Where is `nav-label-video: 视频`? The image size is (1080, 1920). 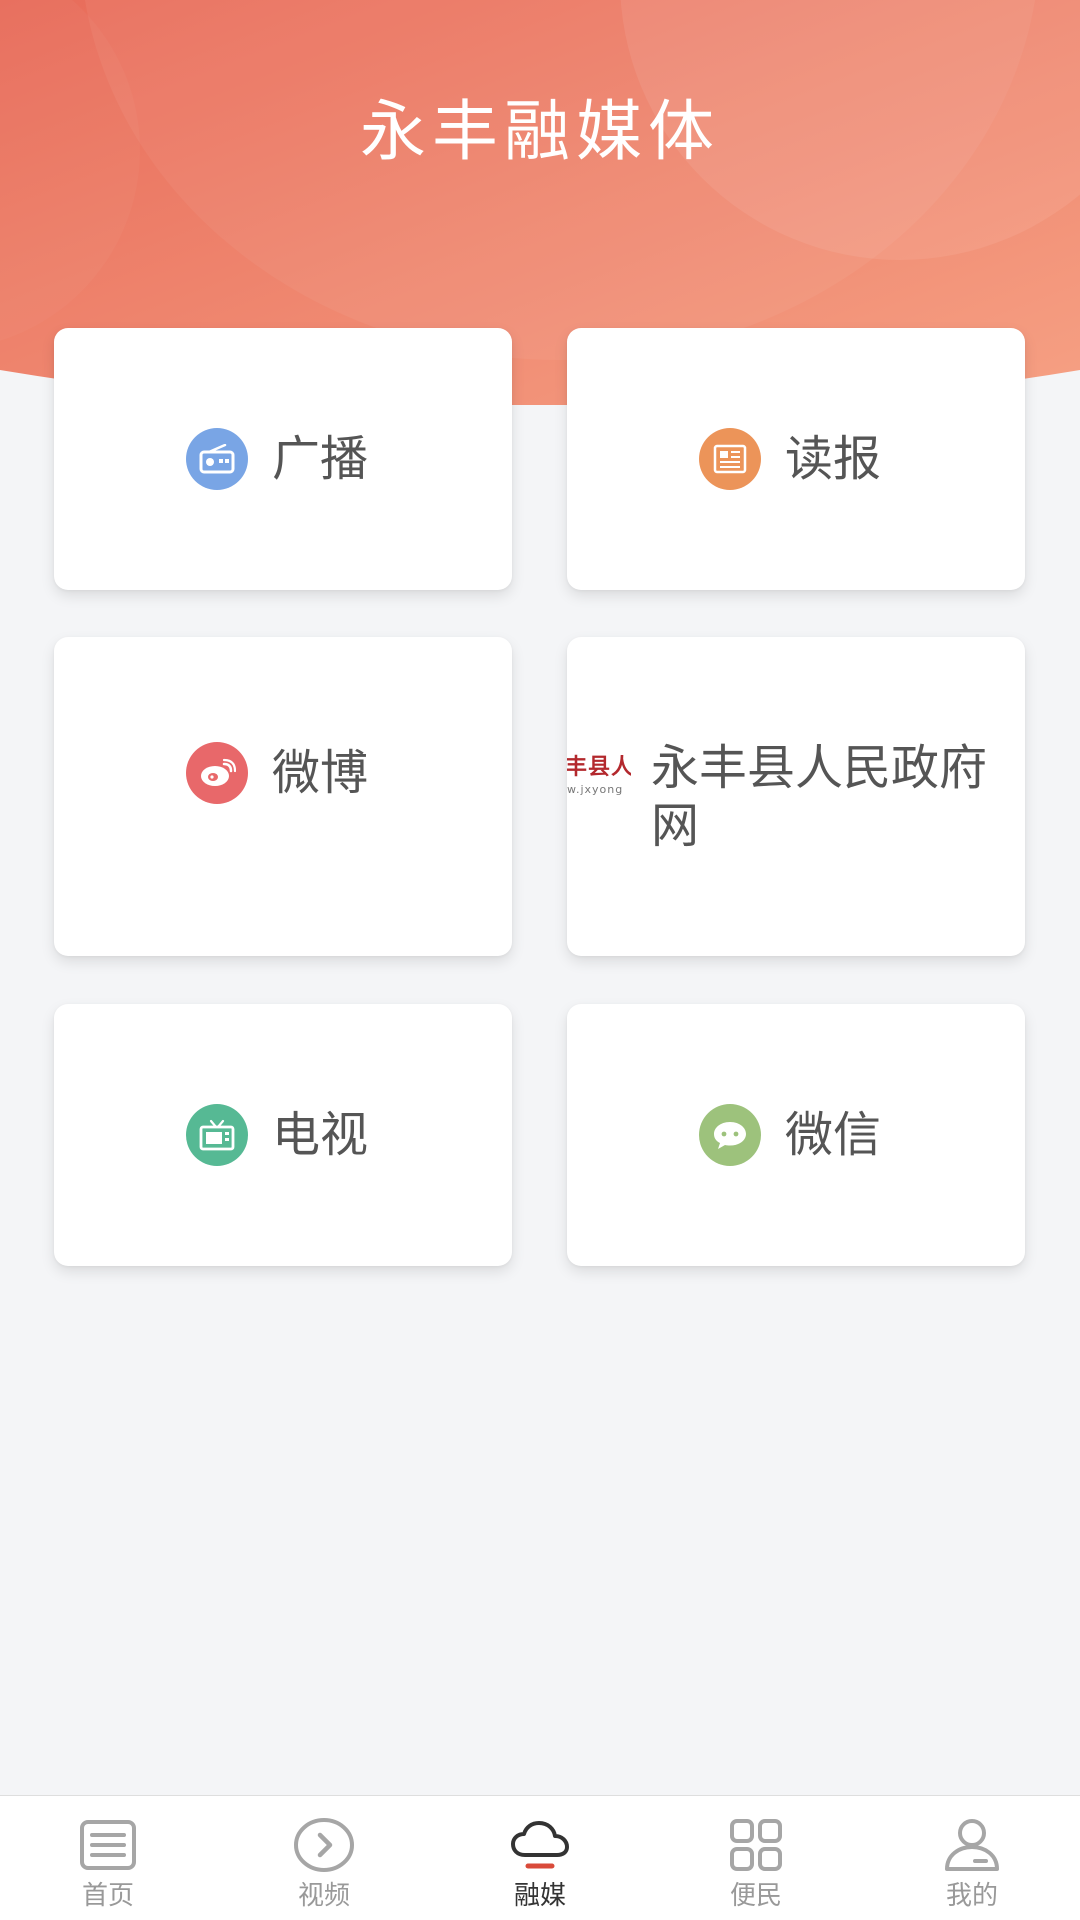 nav-label-video: 视频 is located at coordinates (323, 1896).